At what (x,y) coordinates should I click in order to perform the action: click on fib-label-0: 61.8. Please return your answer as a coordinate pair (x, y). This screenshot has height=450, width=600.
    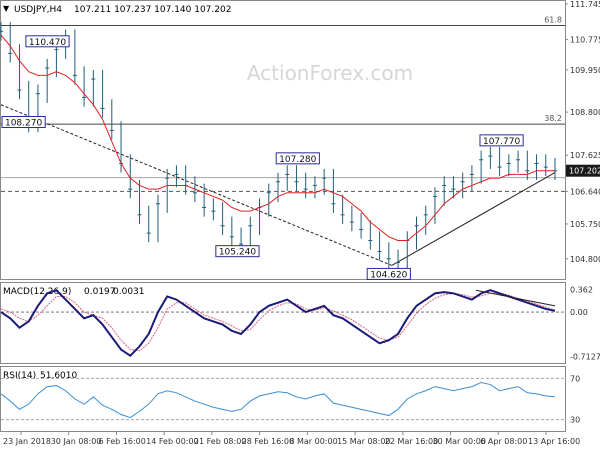
    Looking at the image, I should click on (553, 19).